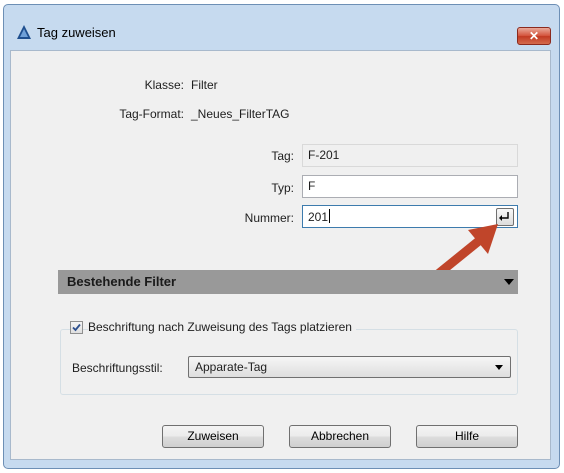 This screenshot has width=564, height=473. Describe the element at coordinates (324, 155) in the screenshot. I see `tag-value: F-201` at that location.